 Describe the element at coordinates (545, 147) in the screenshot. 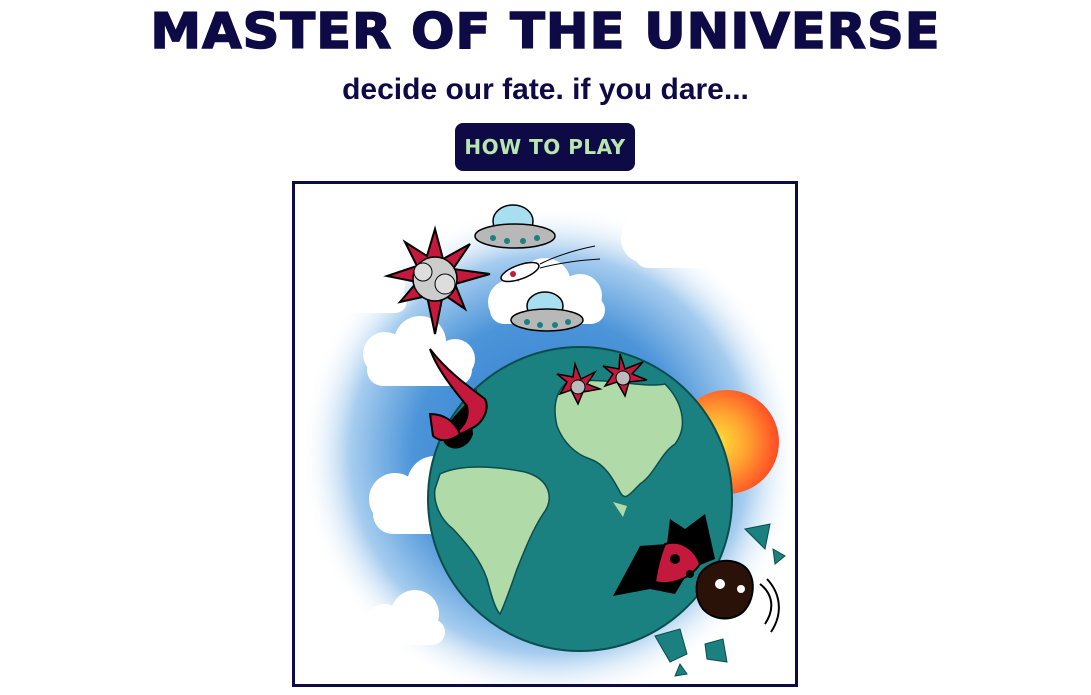

I see `how-to-play-button: HOW TO PLAY` at that location.